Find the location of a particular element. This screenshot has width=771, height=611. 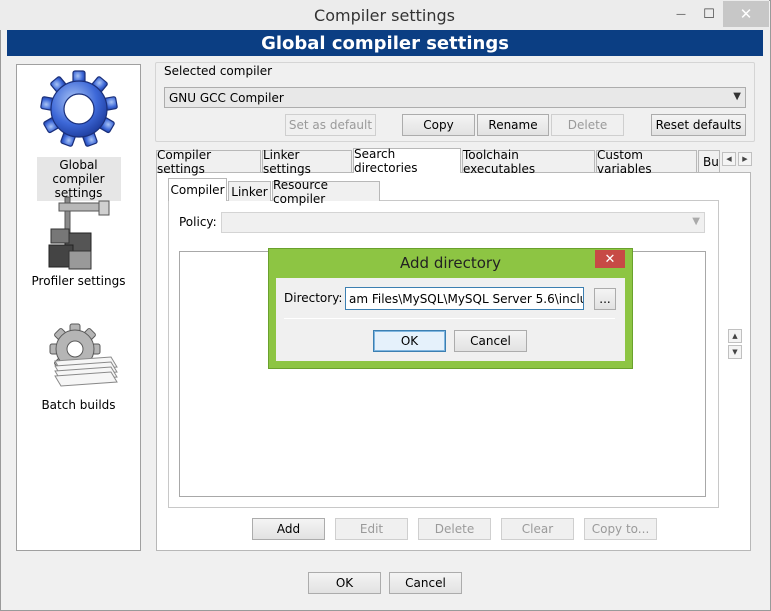

set-as-default-button: Set as default is located at coordinates (330, 125).